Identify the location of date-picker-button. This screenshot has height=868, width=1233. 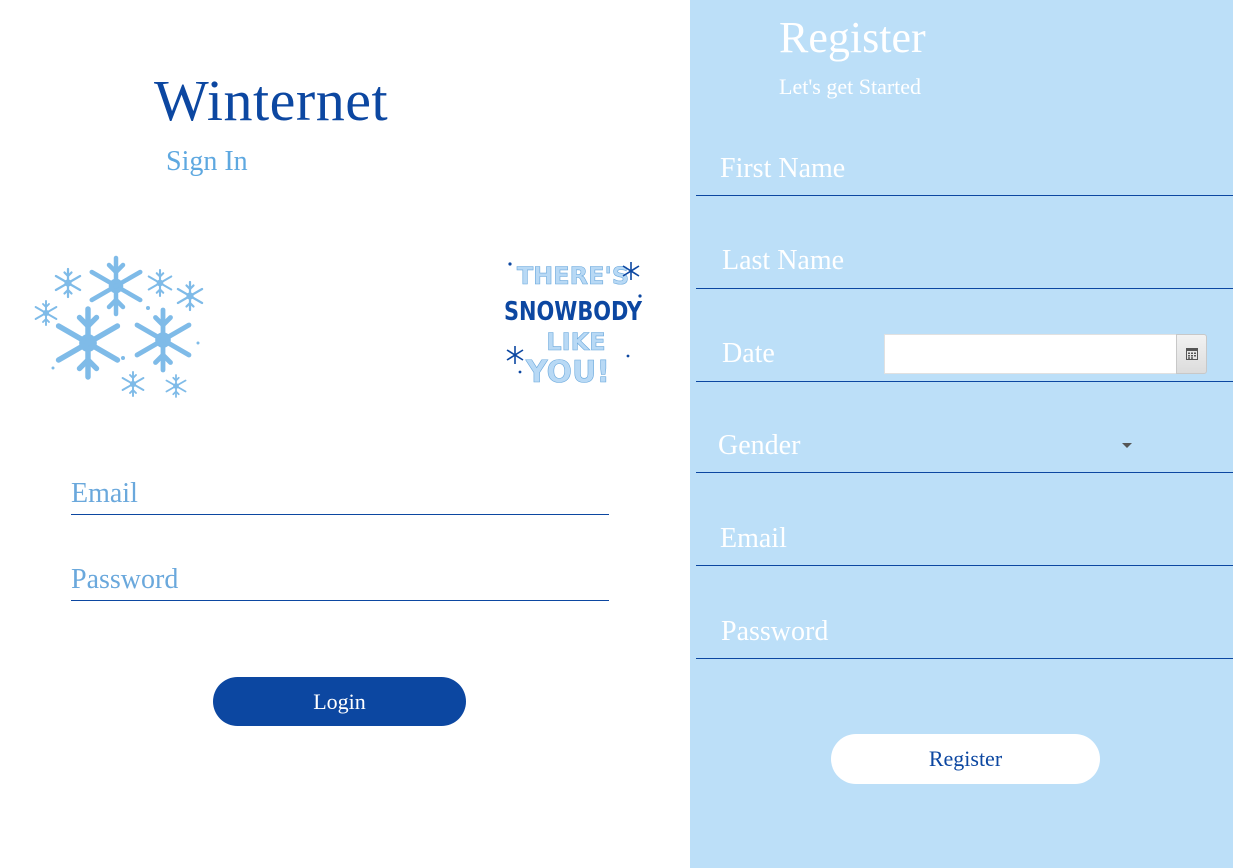
(1191, 354).